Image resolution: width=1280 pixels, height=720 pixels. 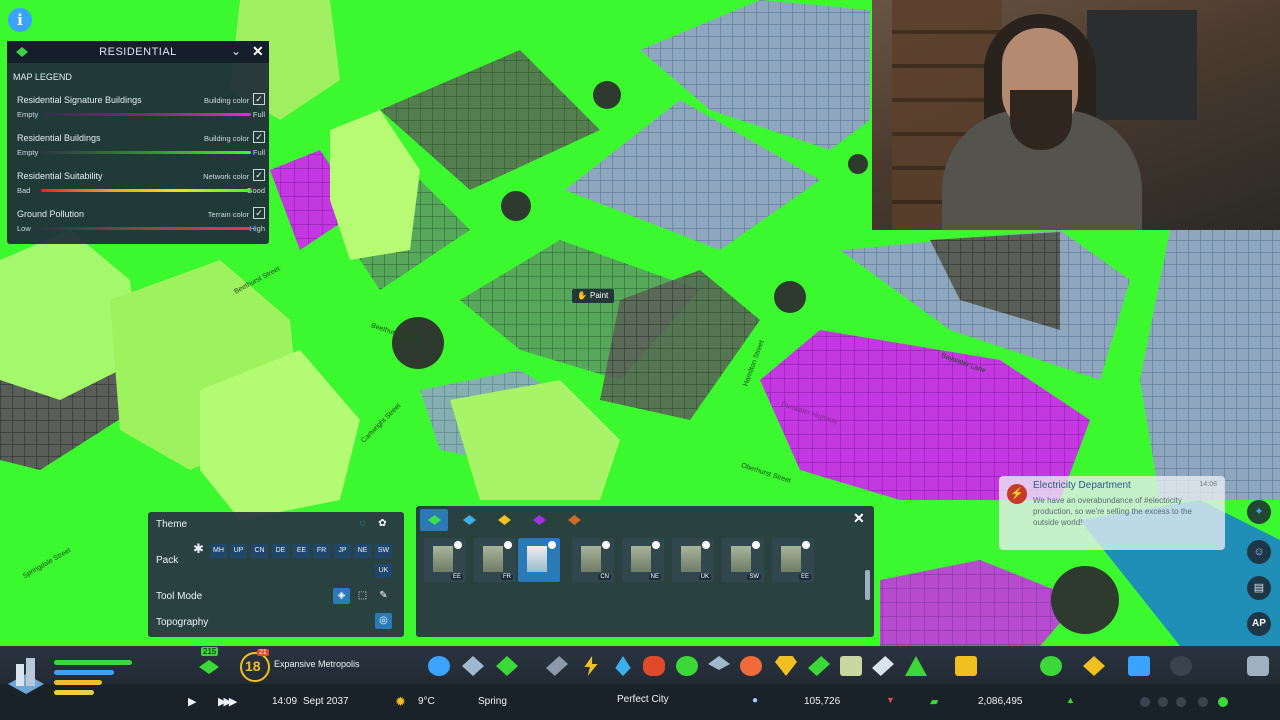 I want to click on panel-header: RESIDENTIAL ⌄ ✕, so click(x=138, y=52).